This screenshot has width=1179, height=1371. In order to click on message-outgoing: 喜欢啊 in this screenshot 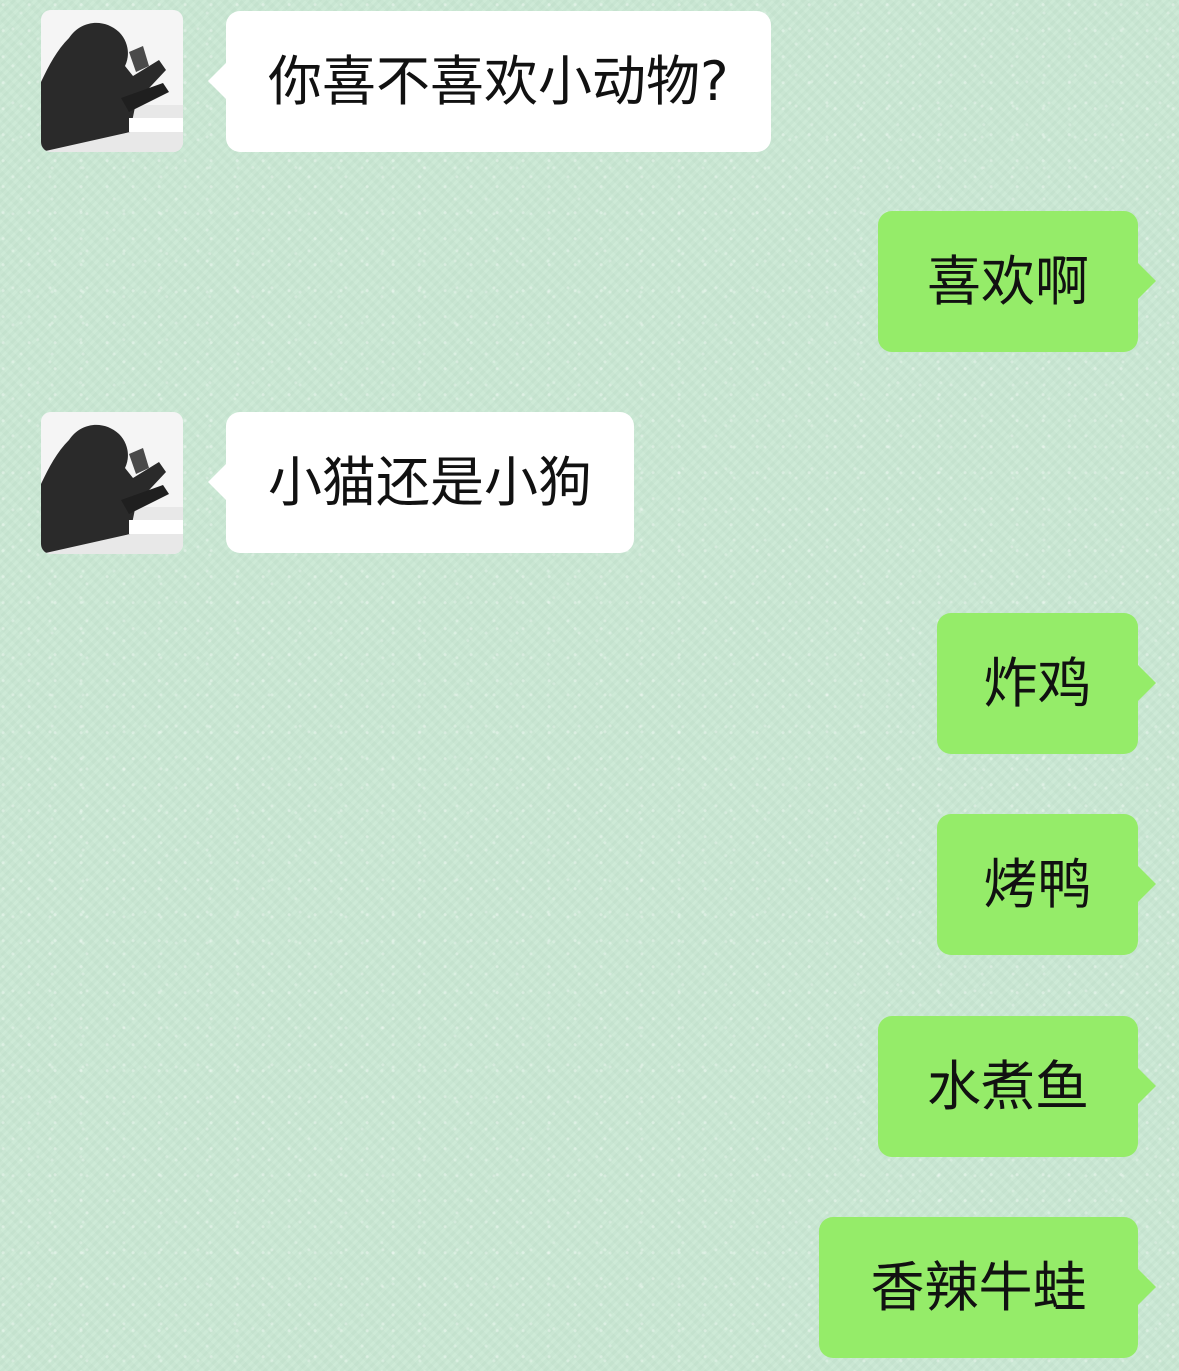, I will do `click(589, 281)`.